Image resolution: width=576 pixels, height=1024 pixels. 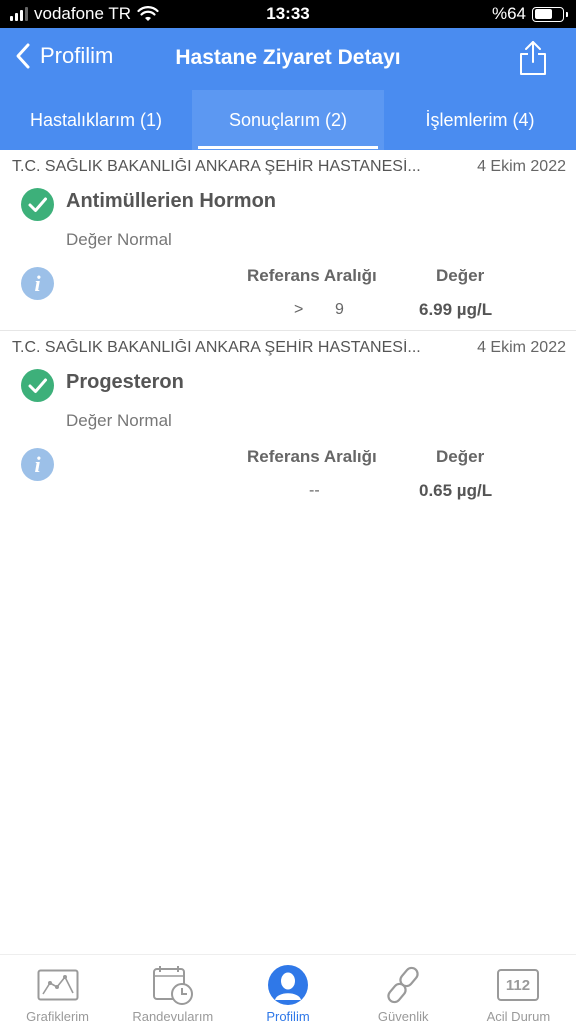 I want to click on share-icon, so click(x=533, y=58).